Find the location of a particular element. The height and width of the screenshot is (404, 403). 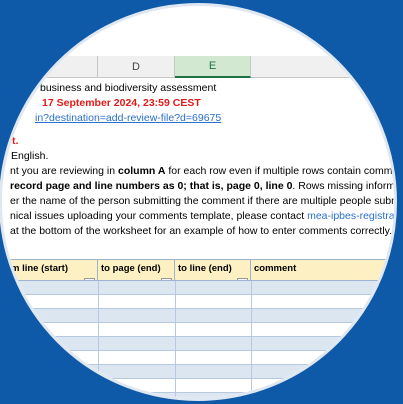

column-header-d: D is located at coordinates (136, 67).